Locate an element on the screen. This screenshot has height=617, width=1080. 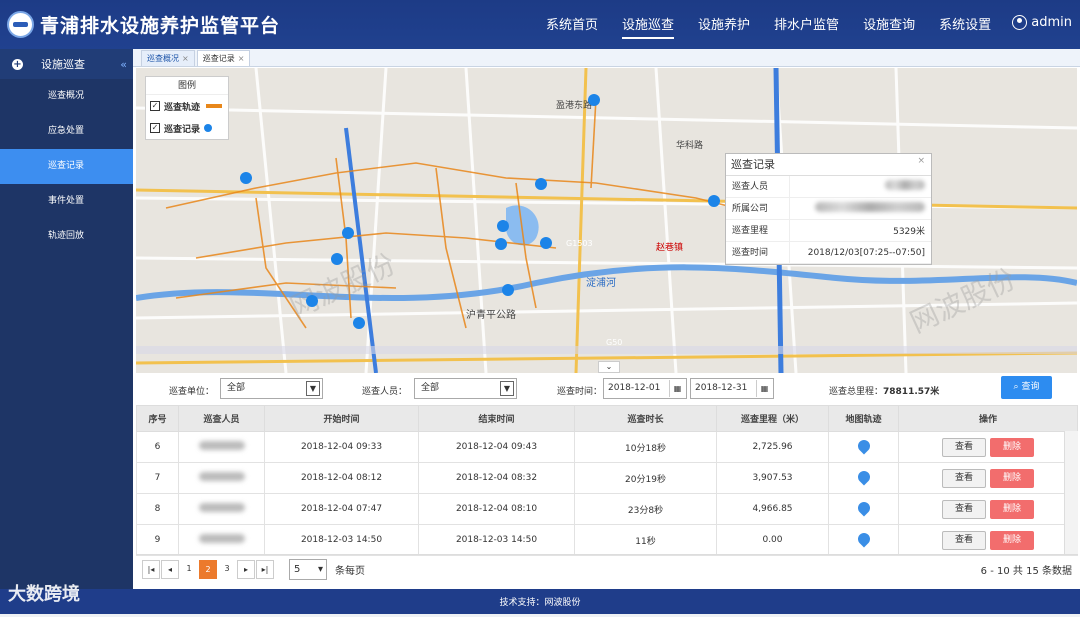
per-page-select: 5 ▾ is located at coordinates (308, 569).